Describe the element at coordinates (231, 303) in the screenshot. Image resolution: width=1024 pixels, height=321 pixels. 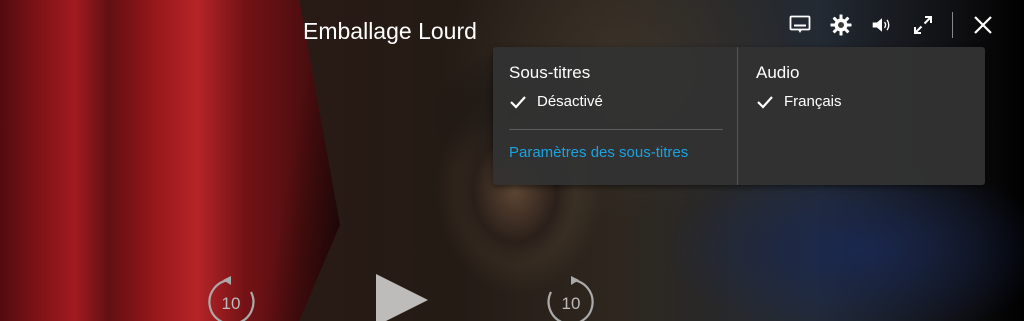
I see `rewind-seconds-label: 10` at that location.